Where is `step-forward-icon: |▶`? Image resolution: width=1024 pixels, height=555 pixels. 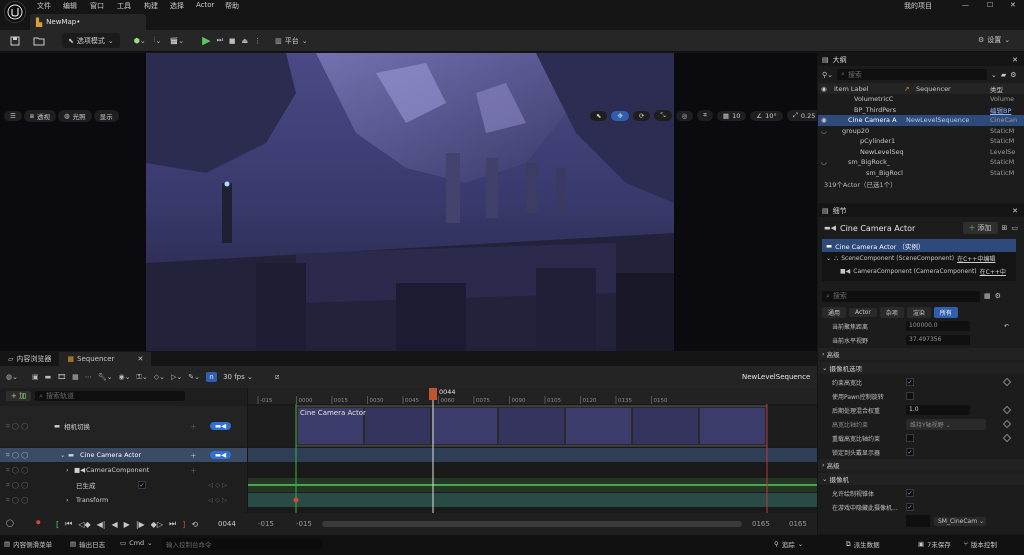
step-forward-icon: |▶ is located at coordinates (140, 524).